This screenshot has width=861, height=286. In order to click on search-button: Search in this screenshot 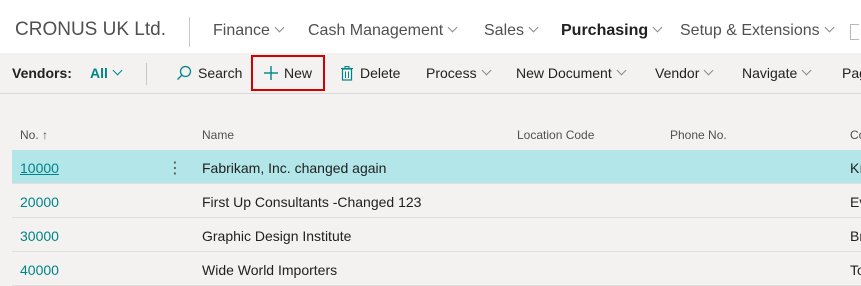, I will do `click(209, 73)`.